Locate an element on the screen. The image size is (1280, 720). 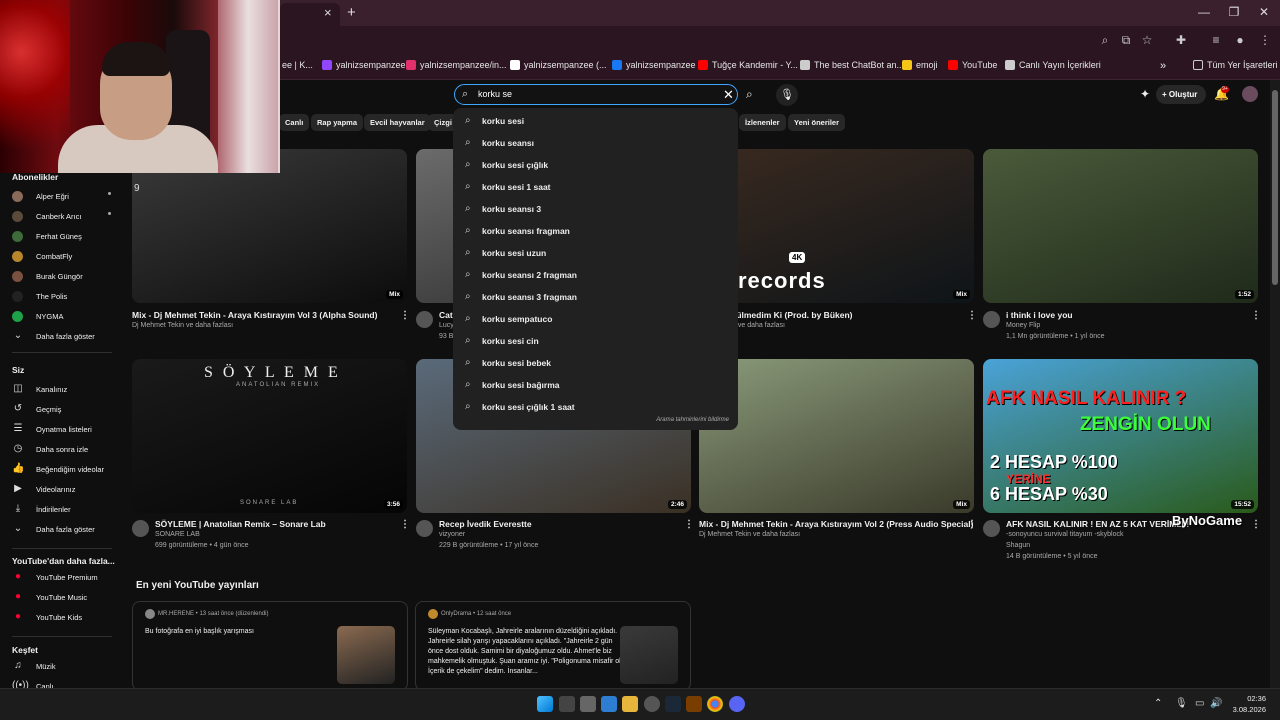
subscriptions-header: Abonelikler is located at coordinates (35, 177).